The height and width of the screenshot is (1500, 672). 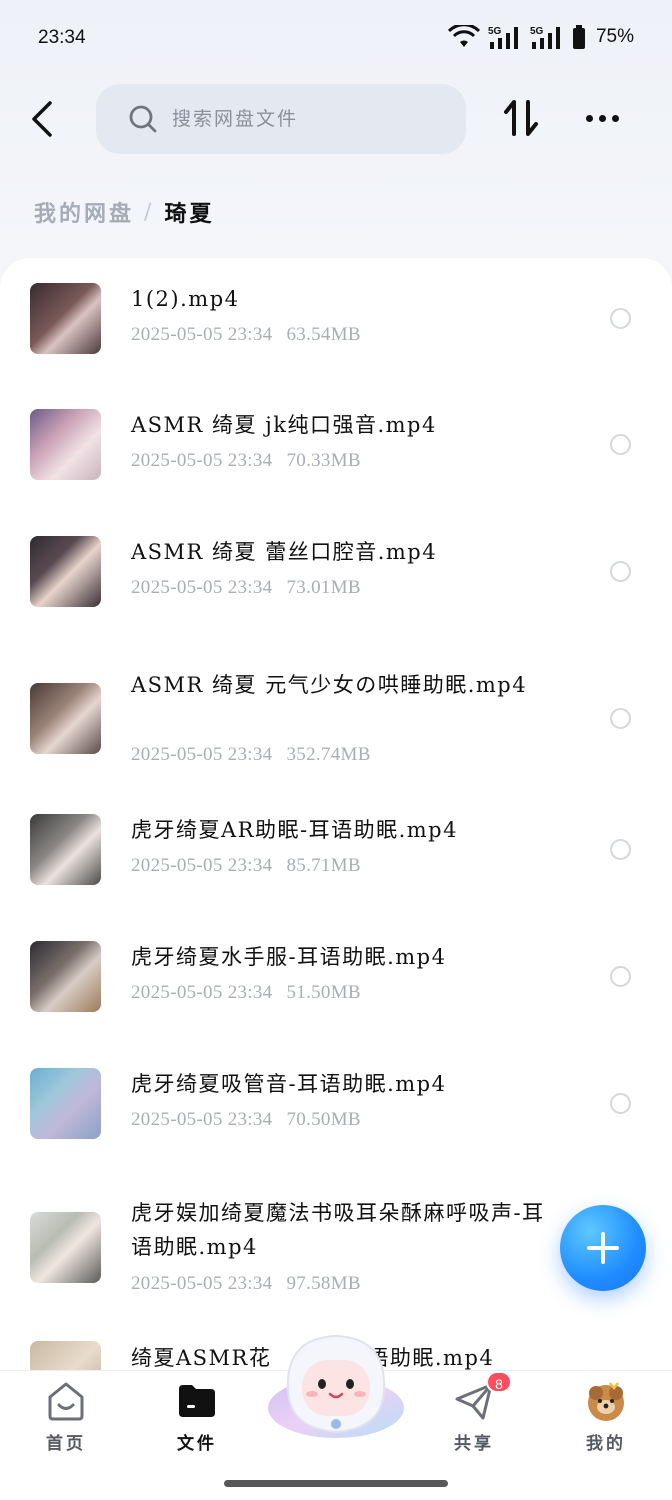 I want to click on search-bar, so click(x=281, y=119).